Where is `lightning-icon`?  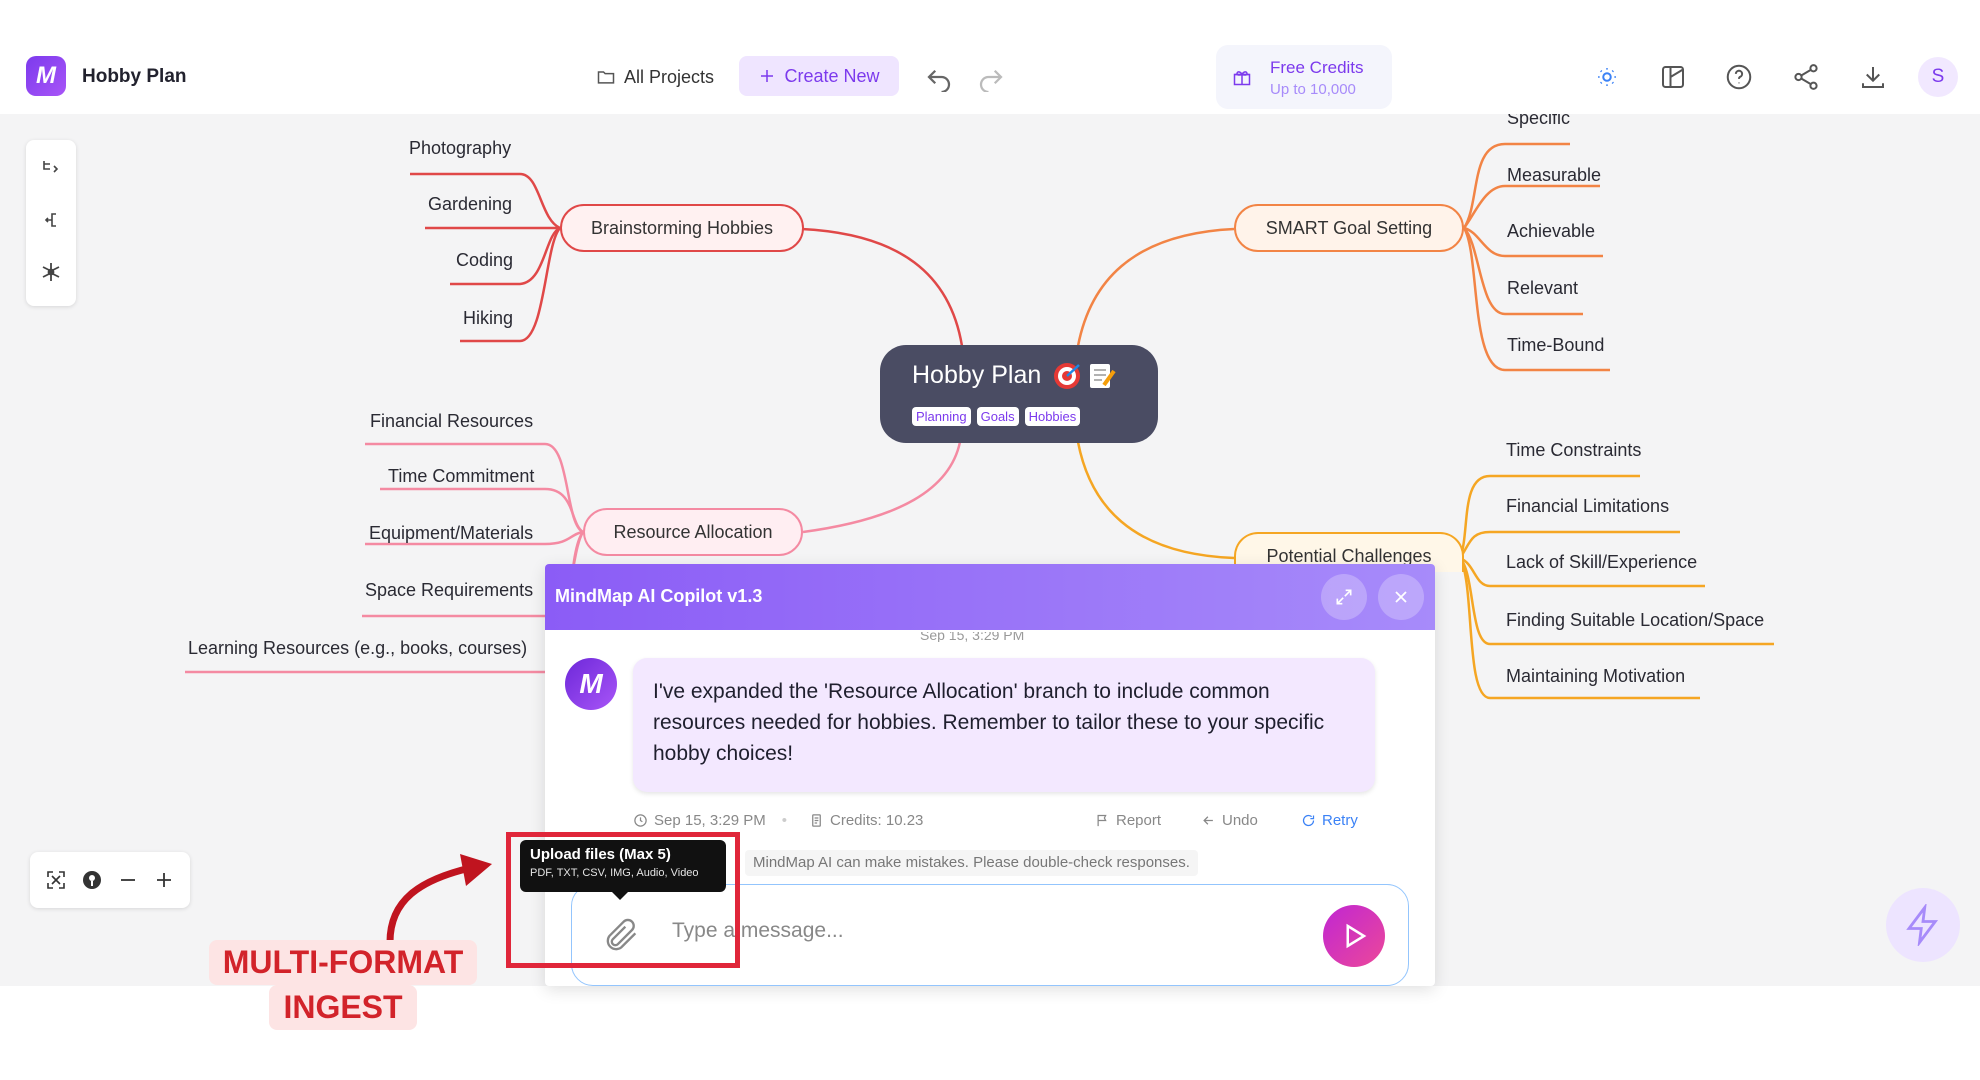
lightning-icon is located at coordinates (1922, 925).